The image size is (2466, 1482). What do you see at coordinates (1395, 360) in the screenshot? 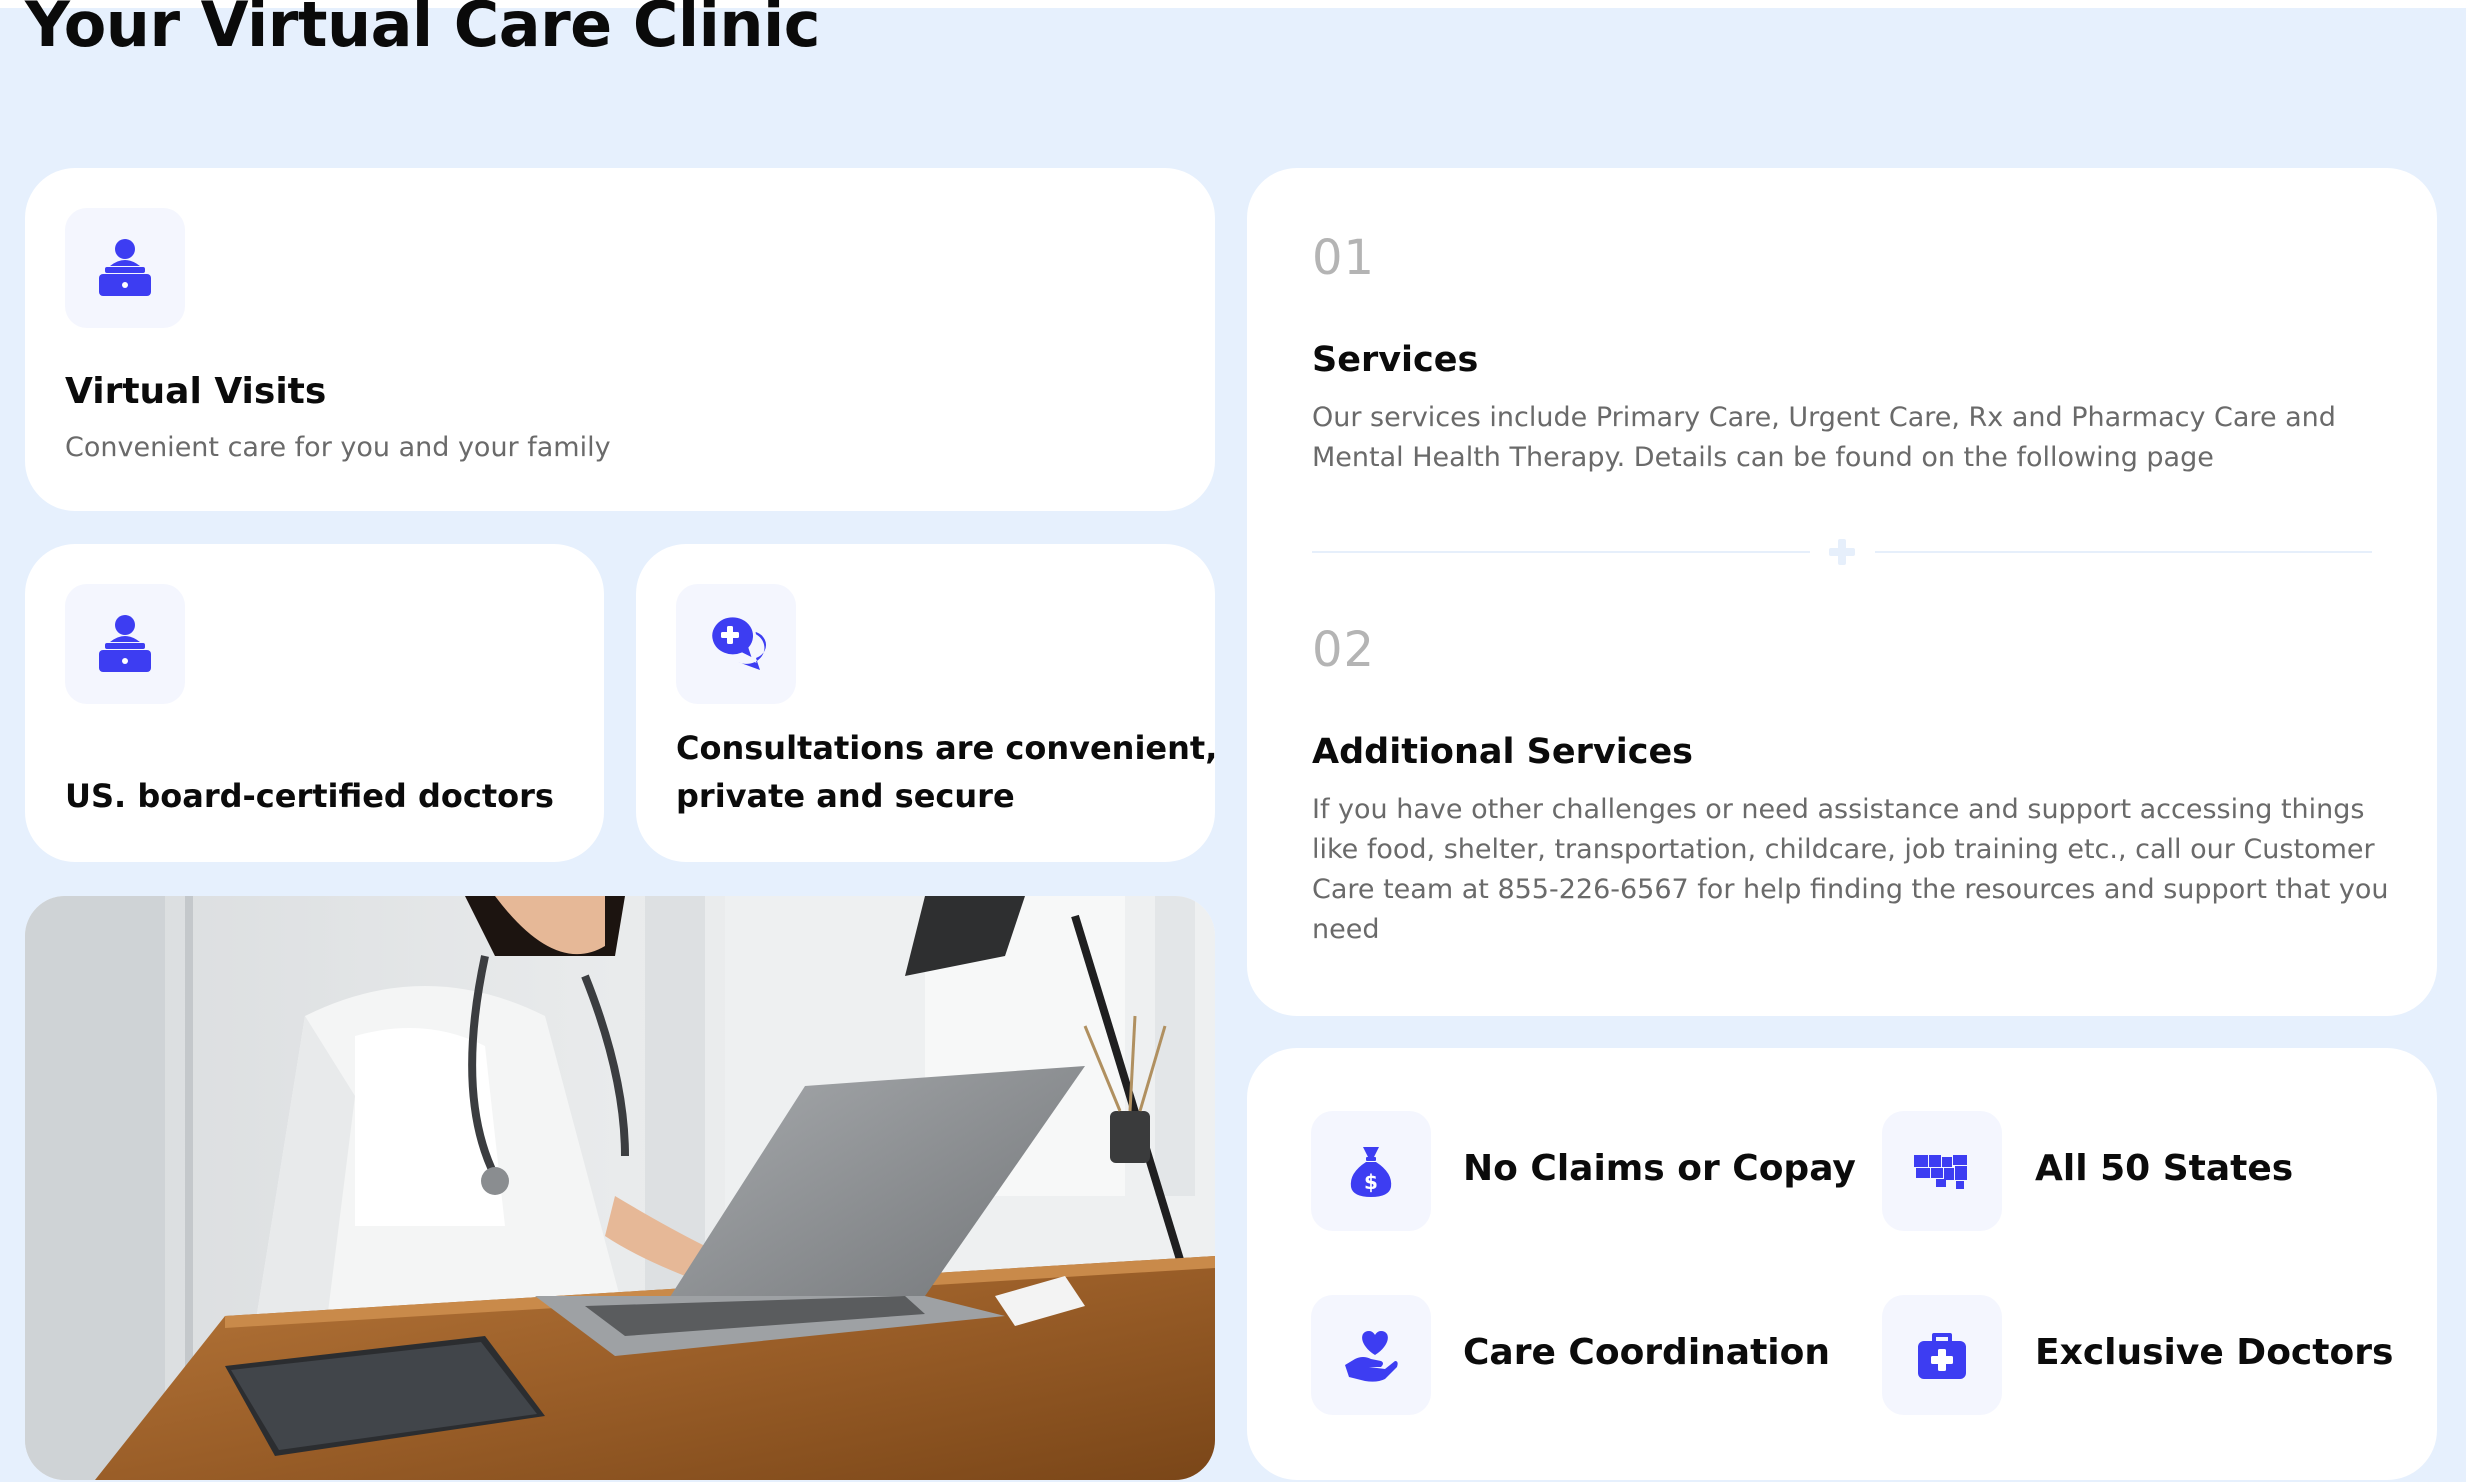
I see `services-title: Services` at bounding box center [1395, 360].